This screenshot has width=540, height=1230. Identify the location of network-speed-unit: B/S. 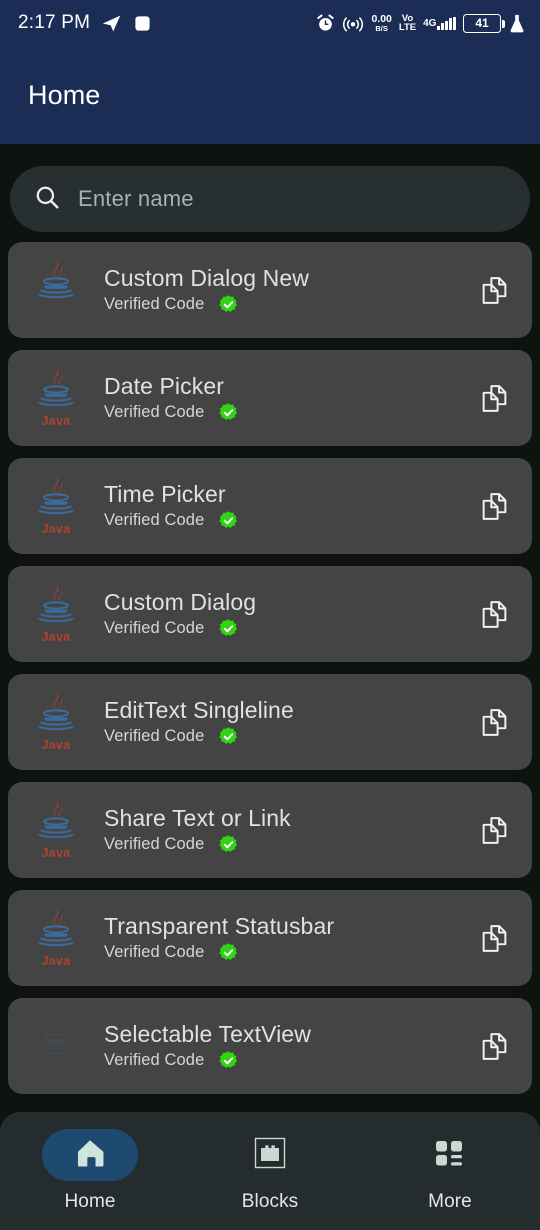
(381, 28).